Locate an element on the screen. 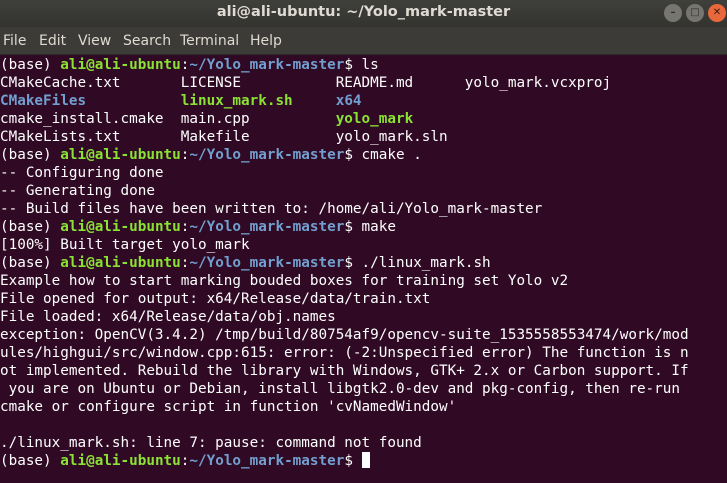  maximize-icon: □ is located at coordinates (695, 13).